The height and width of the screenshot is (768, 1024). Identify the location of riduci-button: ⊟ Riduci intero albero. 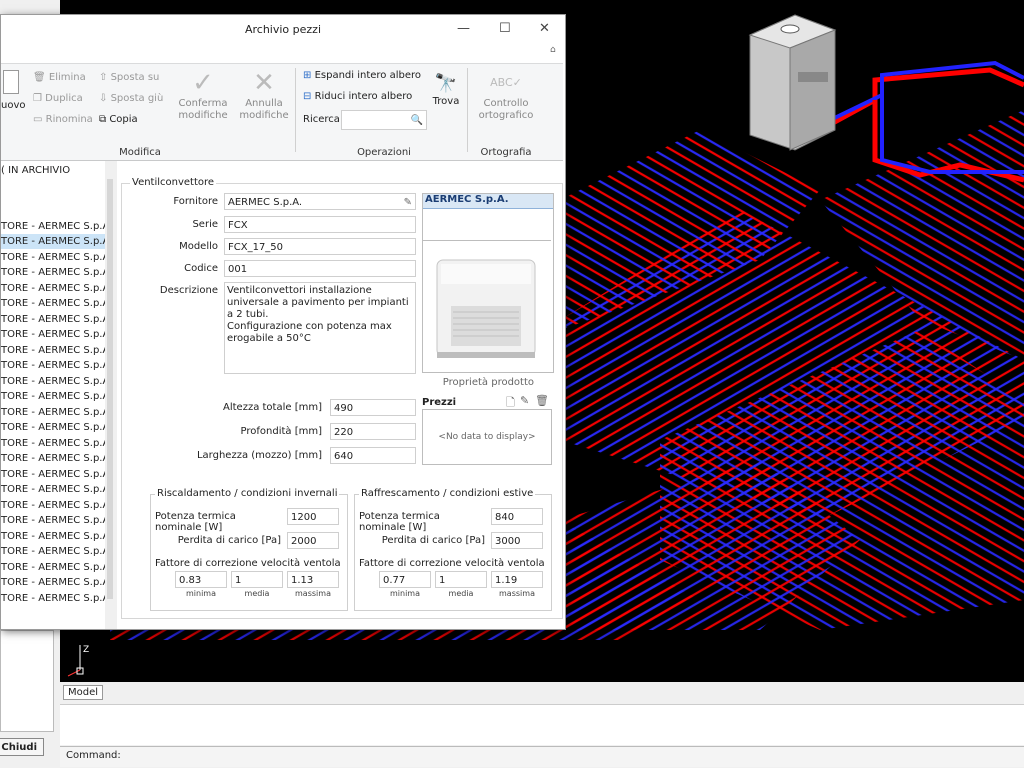
(357, 96).